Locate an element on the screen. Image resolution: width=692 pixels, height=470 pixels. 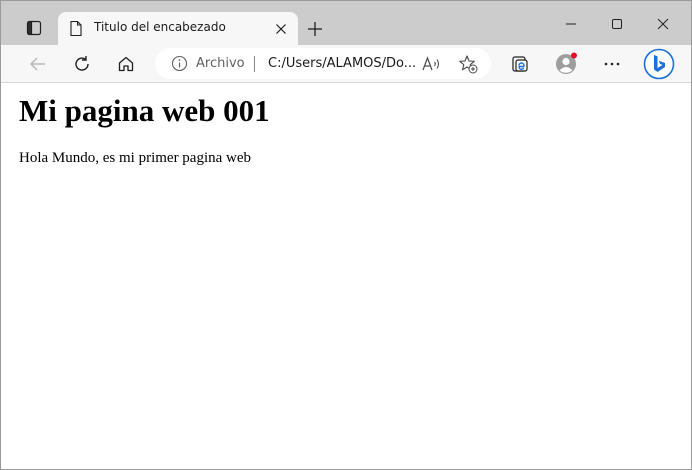
reload-button is located at coordinates (82, 64).